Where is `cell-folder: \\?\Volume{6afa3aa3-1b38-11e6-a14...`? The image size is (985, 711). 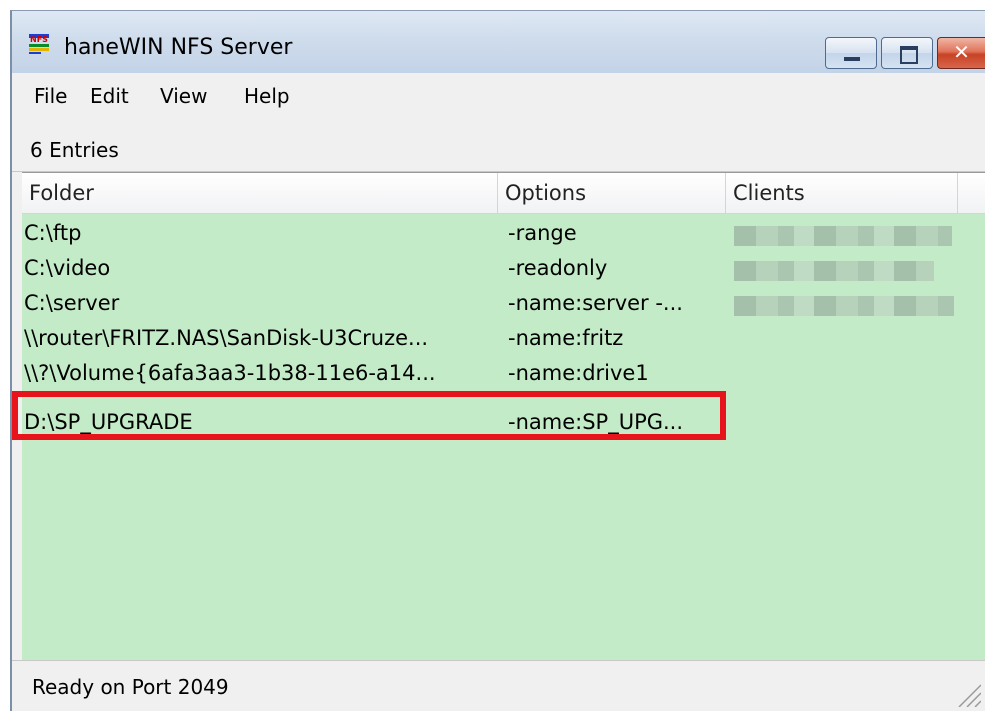 cell-folder: \\?\Volume{6afa3aa3-1b38-11e6-a14... is located at coordinates (230, 373).